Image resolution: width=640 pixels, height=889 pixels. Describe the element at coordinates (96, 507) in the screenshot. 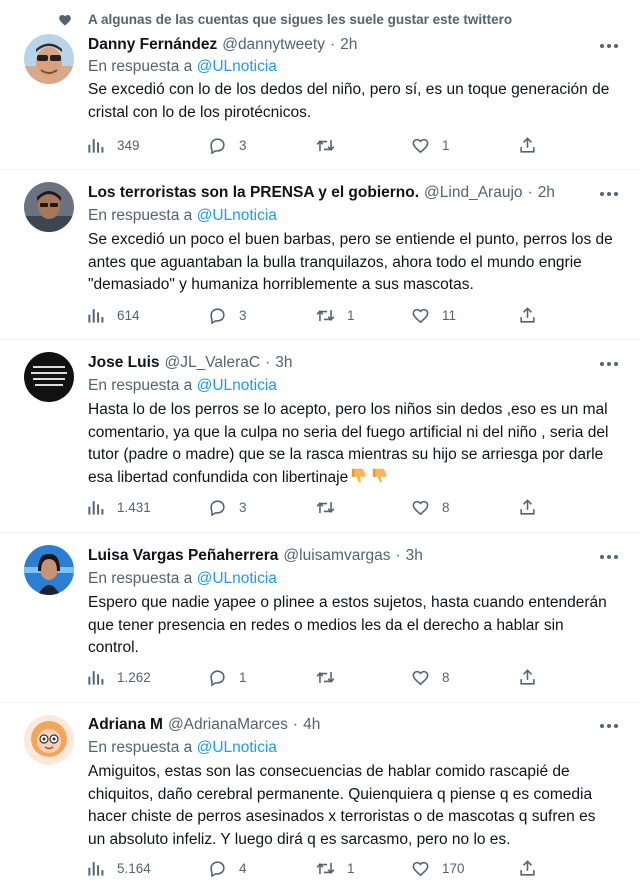

I see `views-icon` at that location.